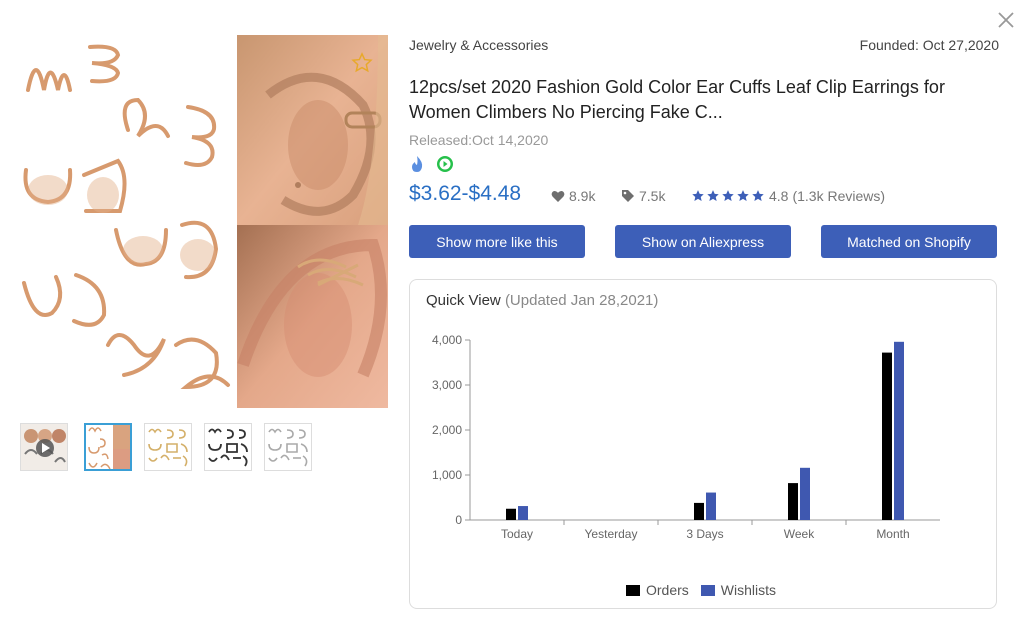 Image resolution: width=1016 pixels, height=627 pixels. Describe the element at coordinates (228, 447) in the screenshot. I see `thumbnail-black-set` at that location.